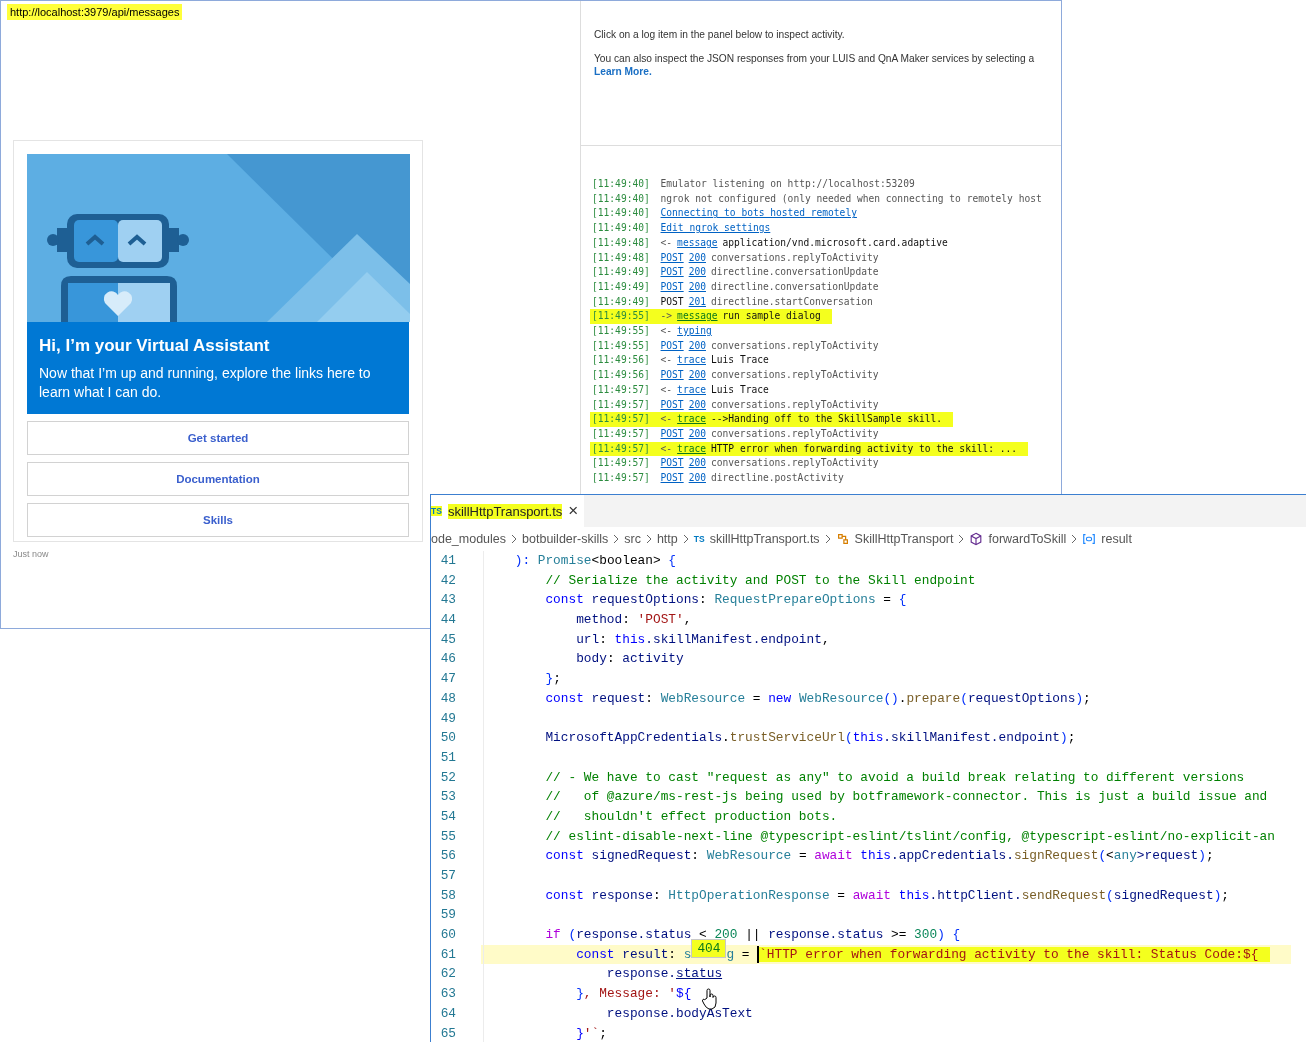 The image size is (1306, 1042). I want to click on log-entry: [11:49:40] Connecting to bots hosted remotely, so click(729, 214).